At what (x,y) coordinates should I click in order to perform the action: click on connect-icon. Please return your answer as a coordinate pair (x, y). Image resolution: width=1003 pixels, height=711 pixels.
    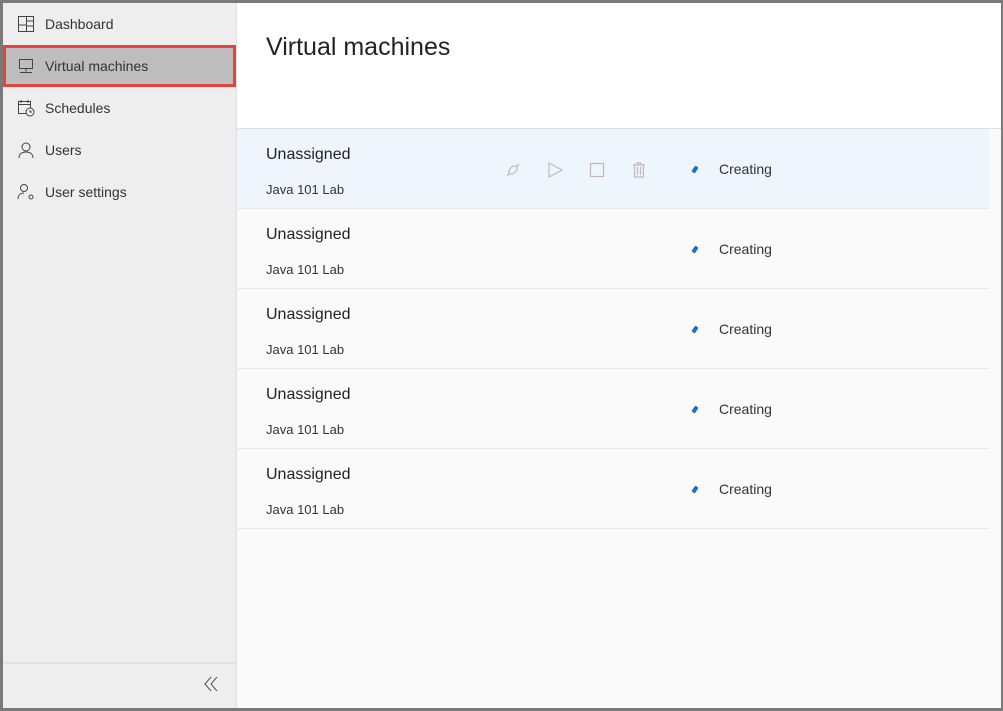
    Looking at the image, I should click on (513, 170).